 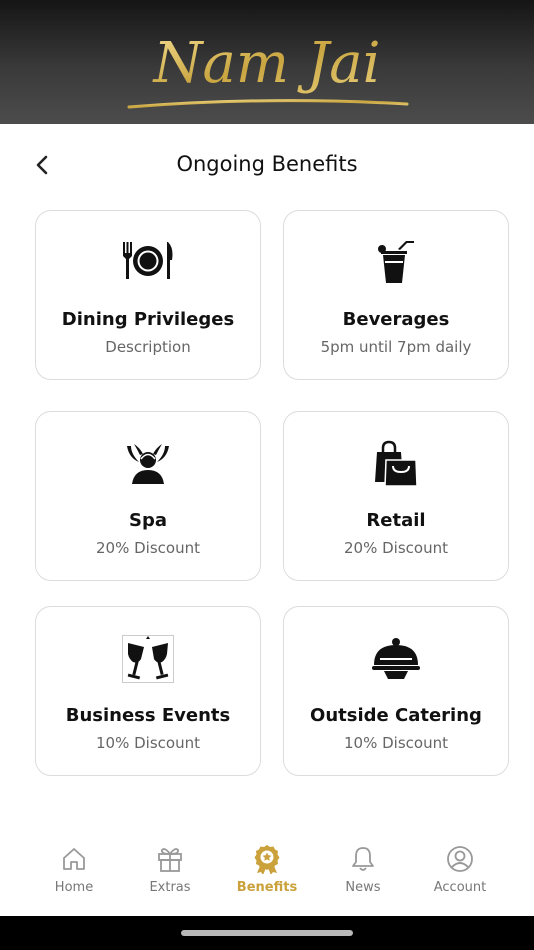 What do you see at coordinates (396, 263) in the screenshot?
I see `drink-cup-icon` at bounding box center [396, 263].